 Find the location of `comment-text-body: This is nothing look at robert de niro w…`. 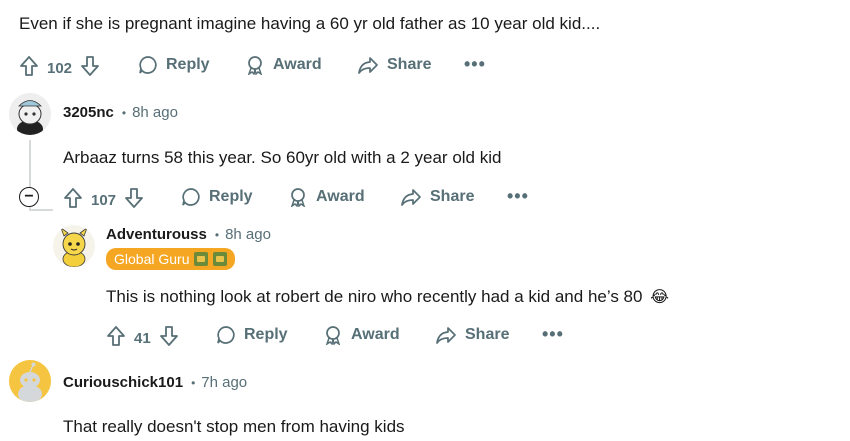

comment-text-body: This is nothing look at robert de niro w… is located at coordinates (374, 296).